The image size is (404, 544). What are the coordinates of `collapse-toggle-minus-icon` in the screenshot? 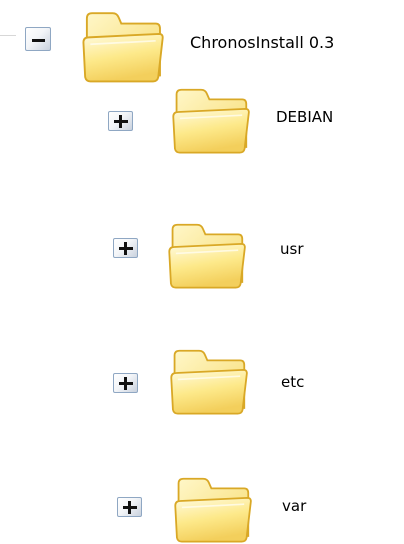 It's located at (38, 39).